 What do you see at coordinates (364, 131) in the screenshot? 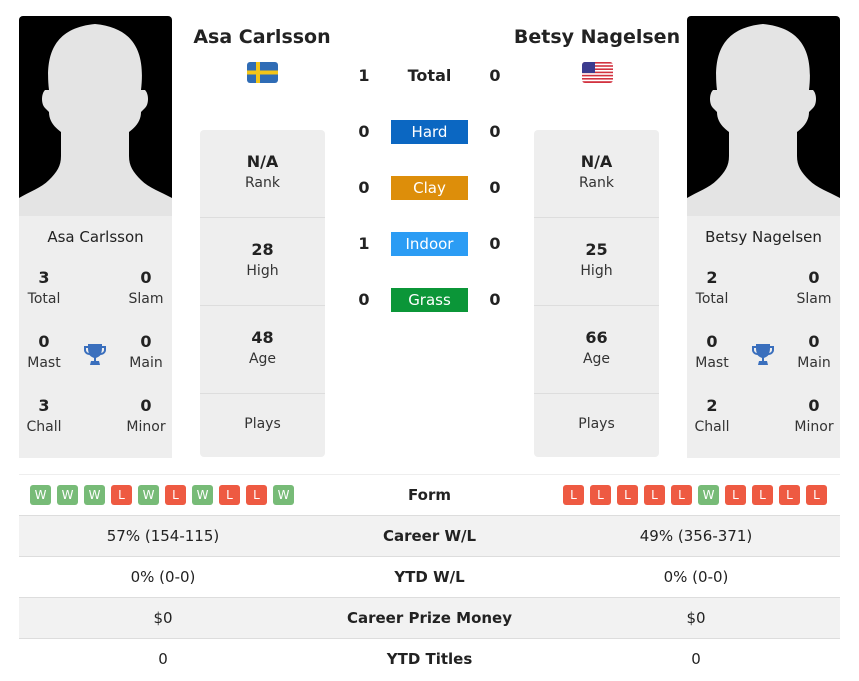
I see `h2h-hard-p1: 0` at bounding box center [364, 131].